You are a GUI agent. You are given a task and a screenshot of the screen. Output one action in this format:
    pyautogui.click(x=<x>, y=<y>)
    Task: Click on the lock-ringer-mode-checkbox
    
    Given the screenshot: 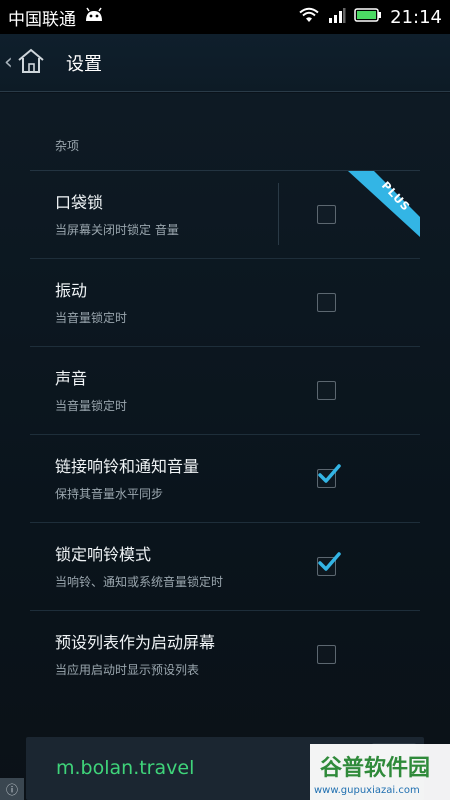 What is the action you would take?
    pyautogui.click(x=329, y=564)
    